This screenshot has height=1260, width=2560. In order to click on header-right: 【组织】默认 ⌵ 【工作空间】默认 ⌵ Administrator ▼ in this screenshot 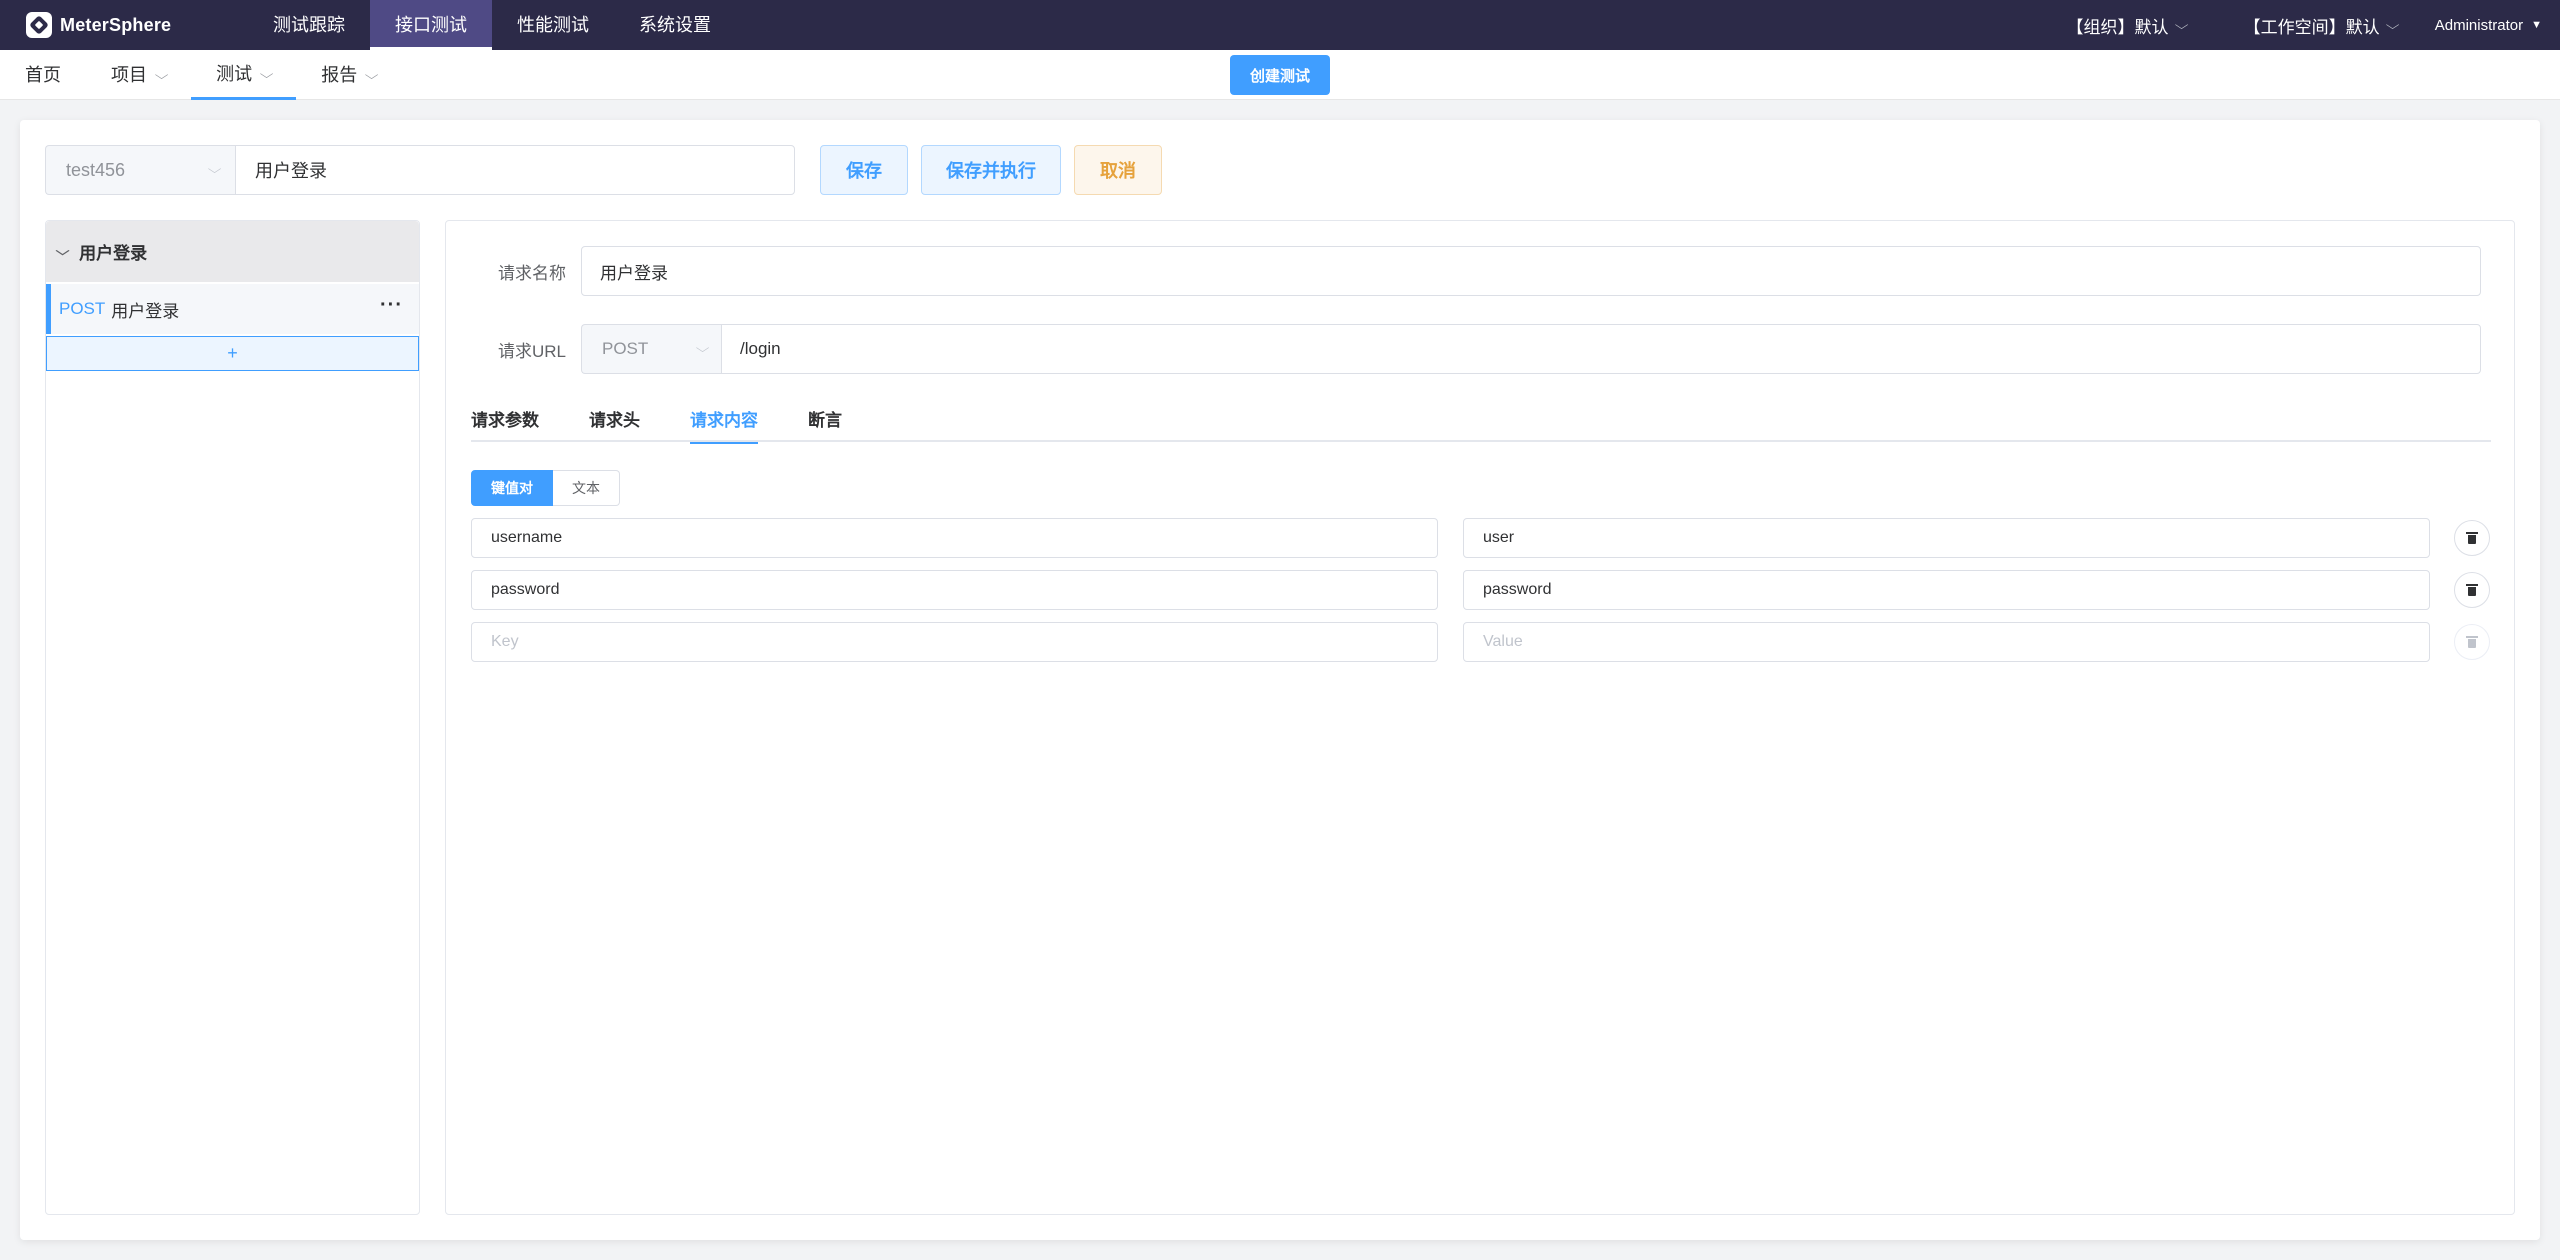, I will do `click(2275, 25)`.